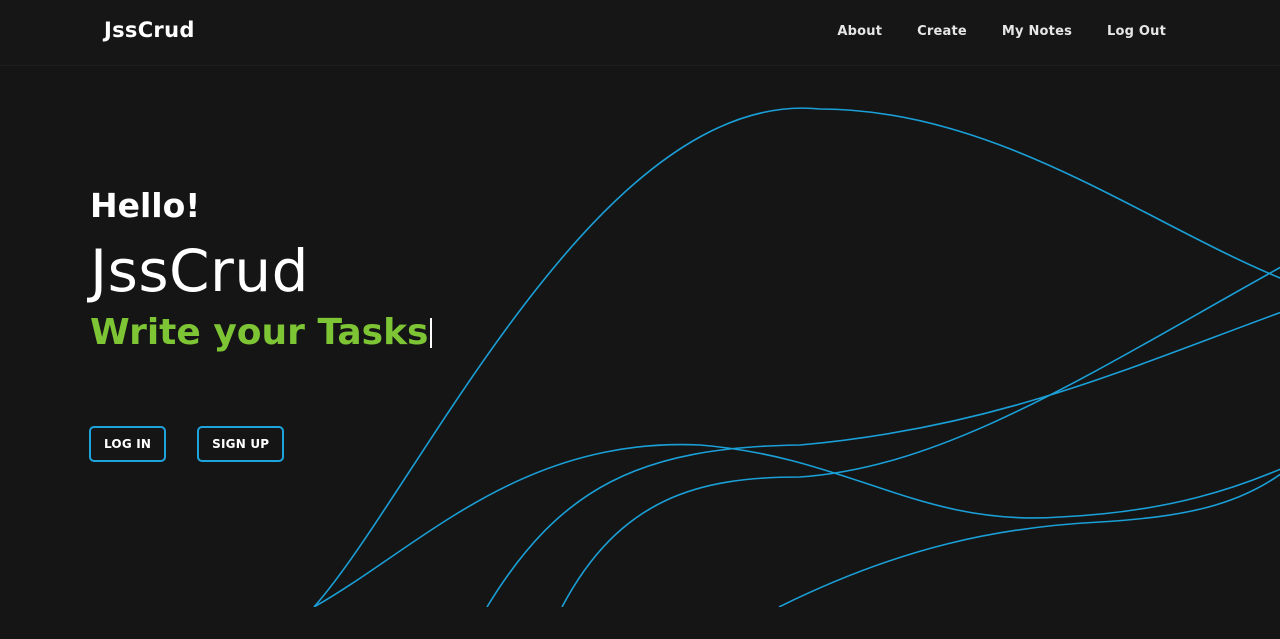  What do you see at coordinates (640, 623) in the screenshot?
I see `bottom-strip` at bounding box center [640, 623].